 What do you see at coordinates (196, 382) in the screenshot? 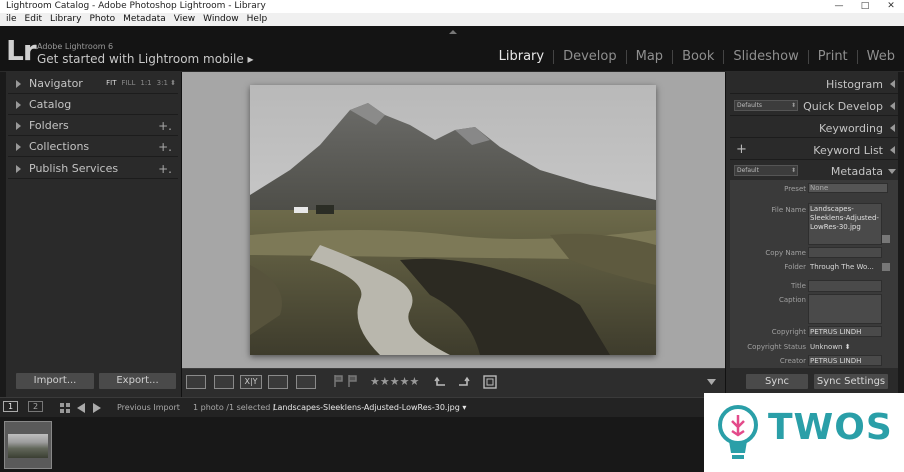
I see `grid-view-icon` at bounding box center [196, 382].